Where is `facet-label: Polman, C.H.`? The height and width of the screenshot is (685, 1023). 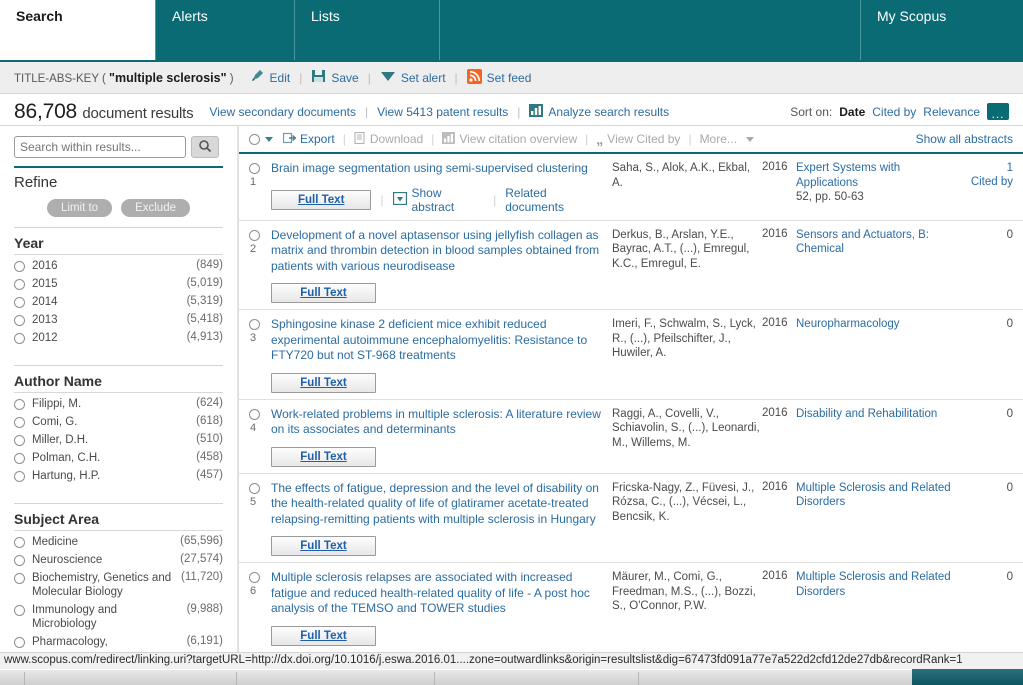 facet-label: Polman, C.H. is located at coordinates (66, 458).